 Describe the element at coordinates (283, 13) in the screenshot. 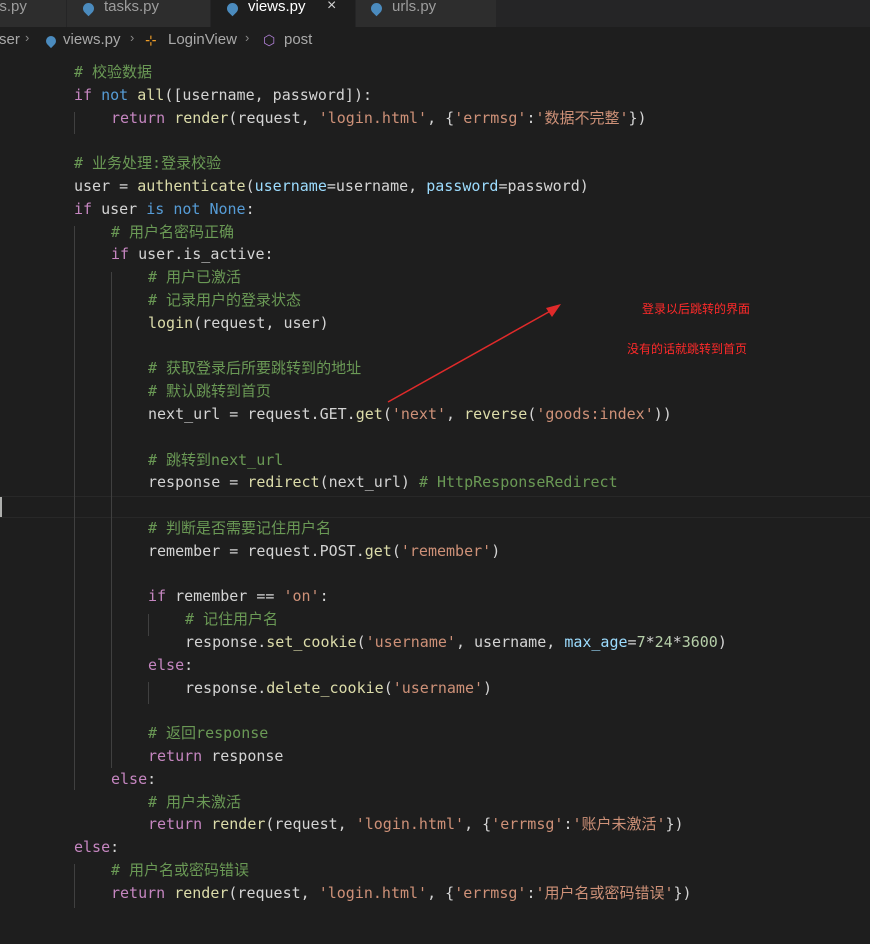

I see `tab-views-py: views.py ×` at that location.